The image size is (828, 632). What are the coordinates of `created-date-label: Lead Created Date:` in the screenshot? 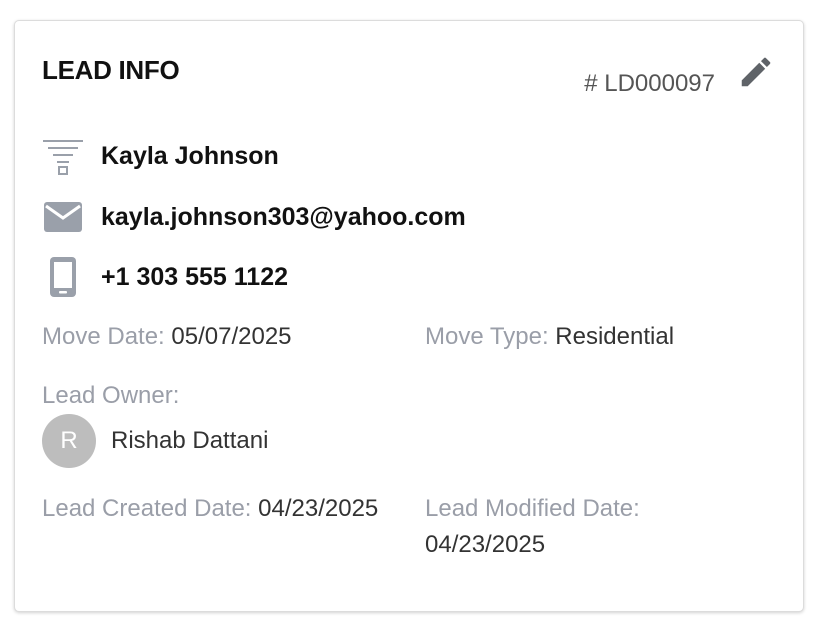 It's located at (147, 508).